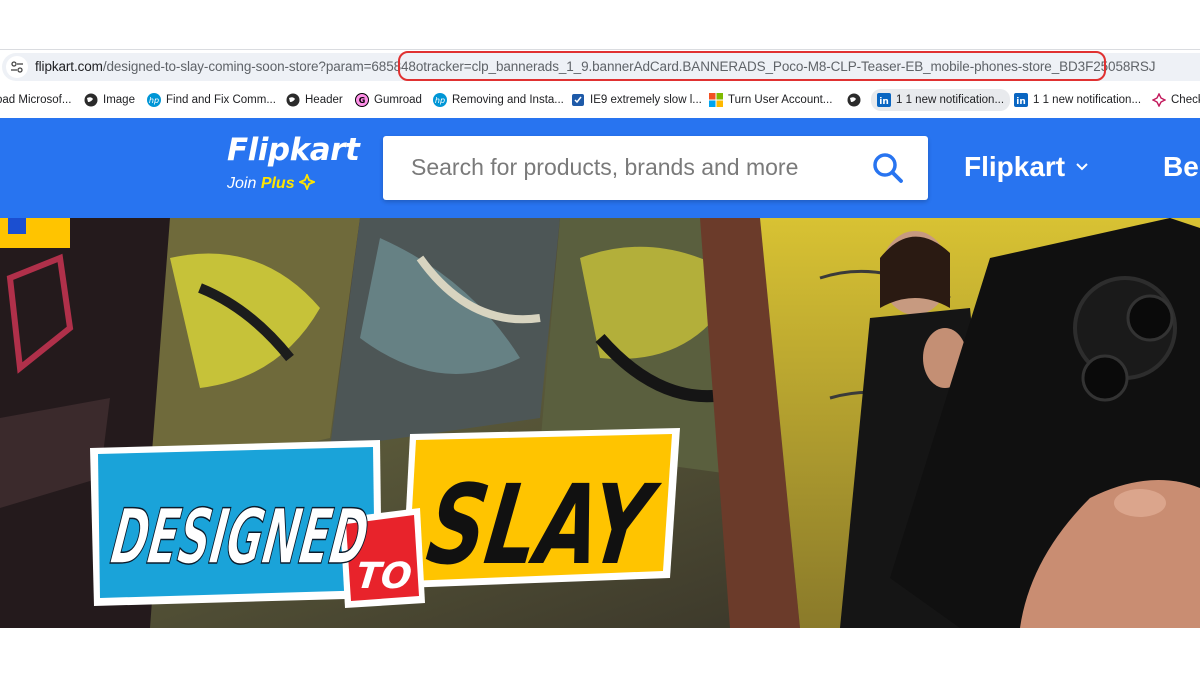 This screenshot has height=675, width=1200. Describe the element at coordinates (1015, 166) in the screenshot. I see `account-label: Flipkart` at that location.